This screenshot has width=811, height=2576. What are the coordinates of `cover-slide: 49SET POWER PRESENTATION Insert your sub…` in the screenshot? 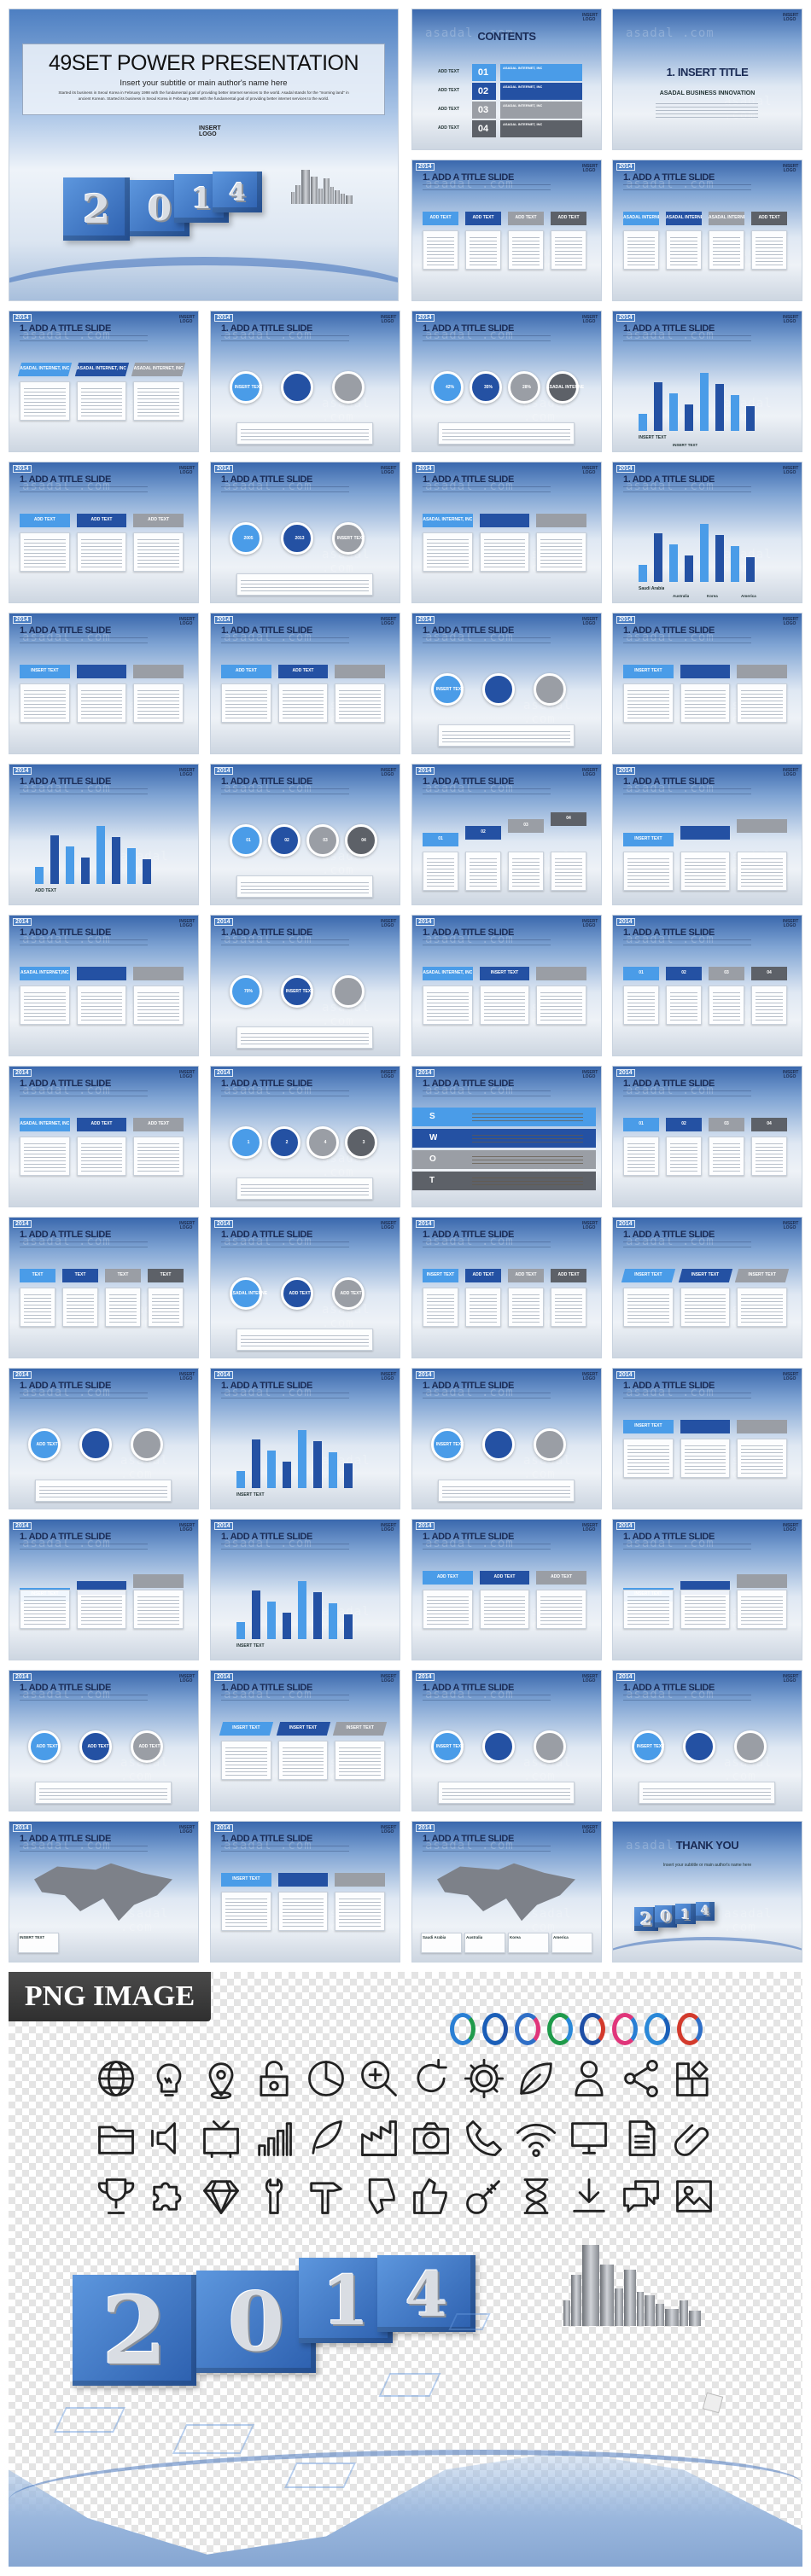 It's located at (204, 155).